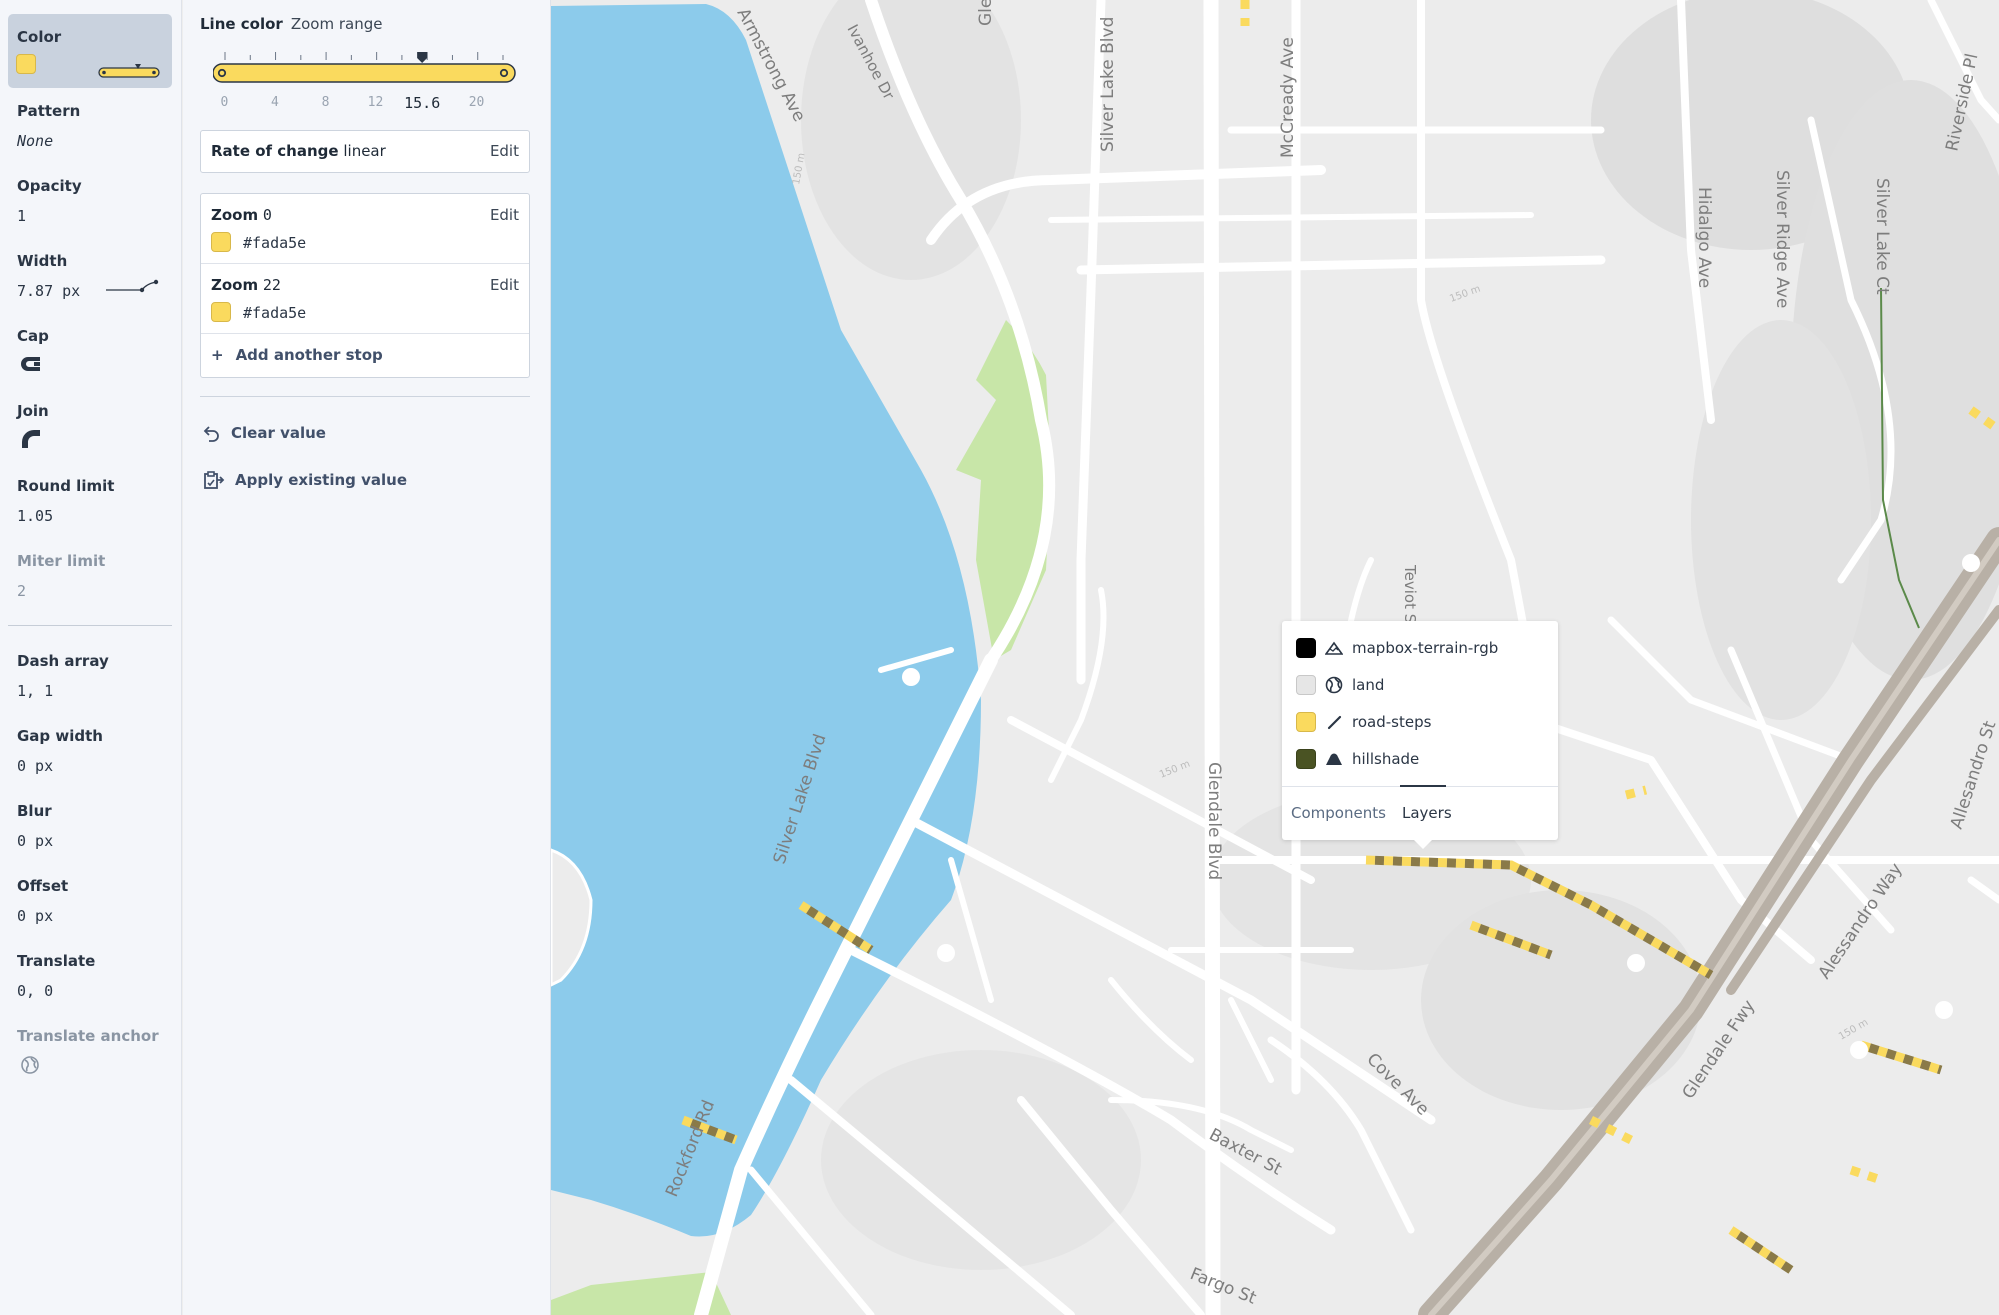 The image size is (1999, 1315). I want to click on layer-row-mapbox-terrain-rgb: mapbox-terrain-rgb, so click(1397, 648).